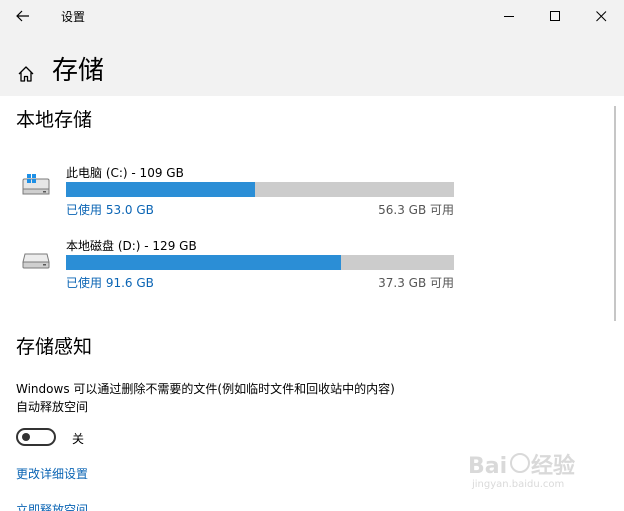 The image size is (624, 511). I want to click on baidu-logo-icon: Bai 经验 jingyan.baidu.com, so click(521, 471).